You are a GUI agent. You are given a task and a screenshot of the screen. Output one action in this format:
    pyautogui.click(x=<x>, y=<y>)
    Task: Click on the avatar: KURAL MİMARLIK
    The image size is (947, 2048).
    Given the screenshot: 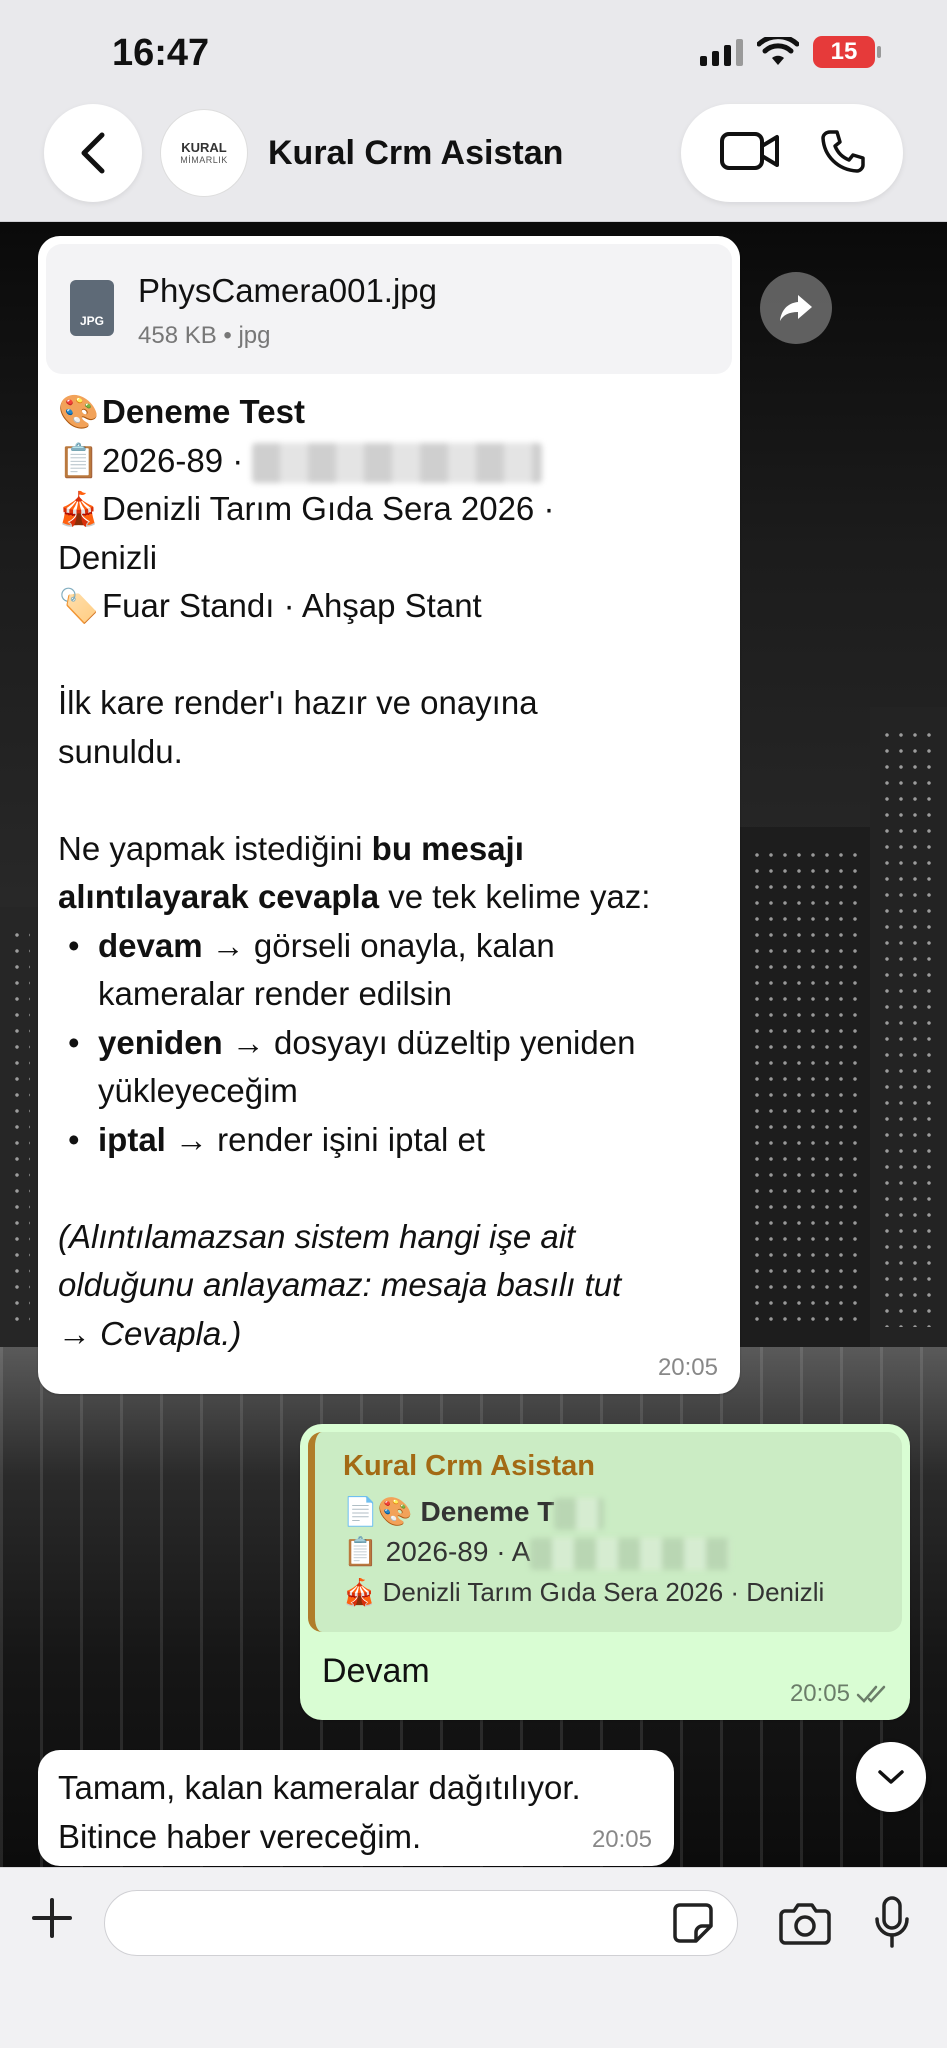 What is the action you would take?
    pyautogui.click(x=204, y=153)
    